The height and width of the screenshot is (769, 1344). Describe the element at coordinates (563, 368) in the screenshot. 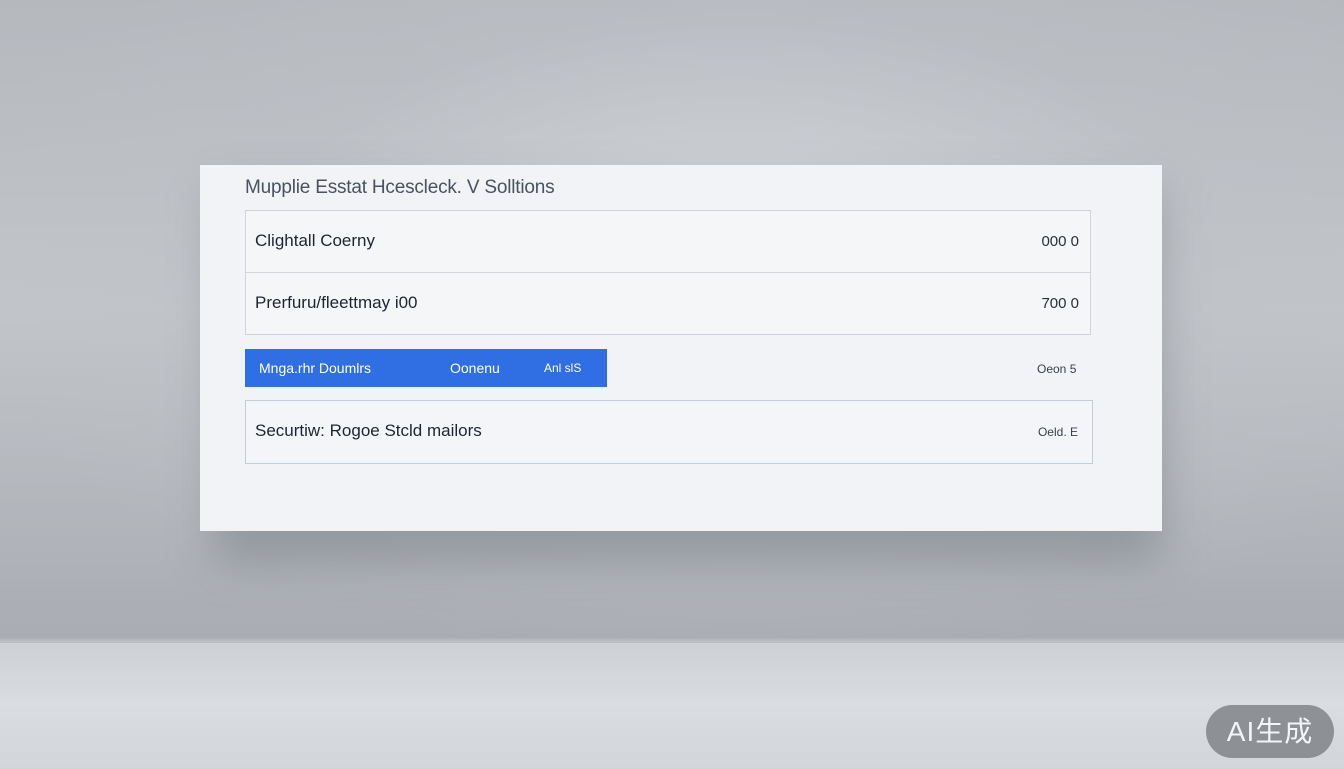

I see `highlight-column-3: Anl slS` at that location.